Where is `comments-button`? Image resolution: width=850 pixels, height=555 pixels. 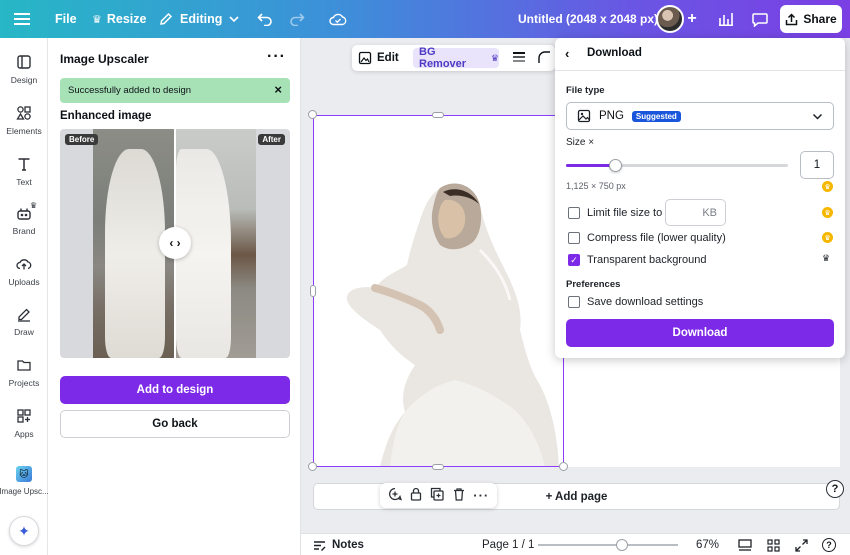 comments-button is located at coordinates (760, 19).